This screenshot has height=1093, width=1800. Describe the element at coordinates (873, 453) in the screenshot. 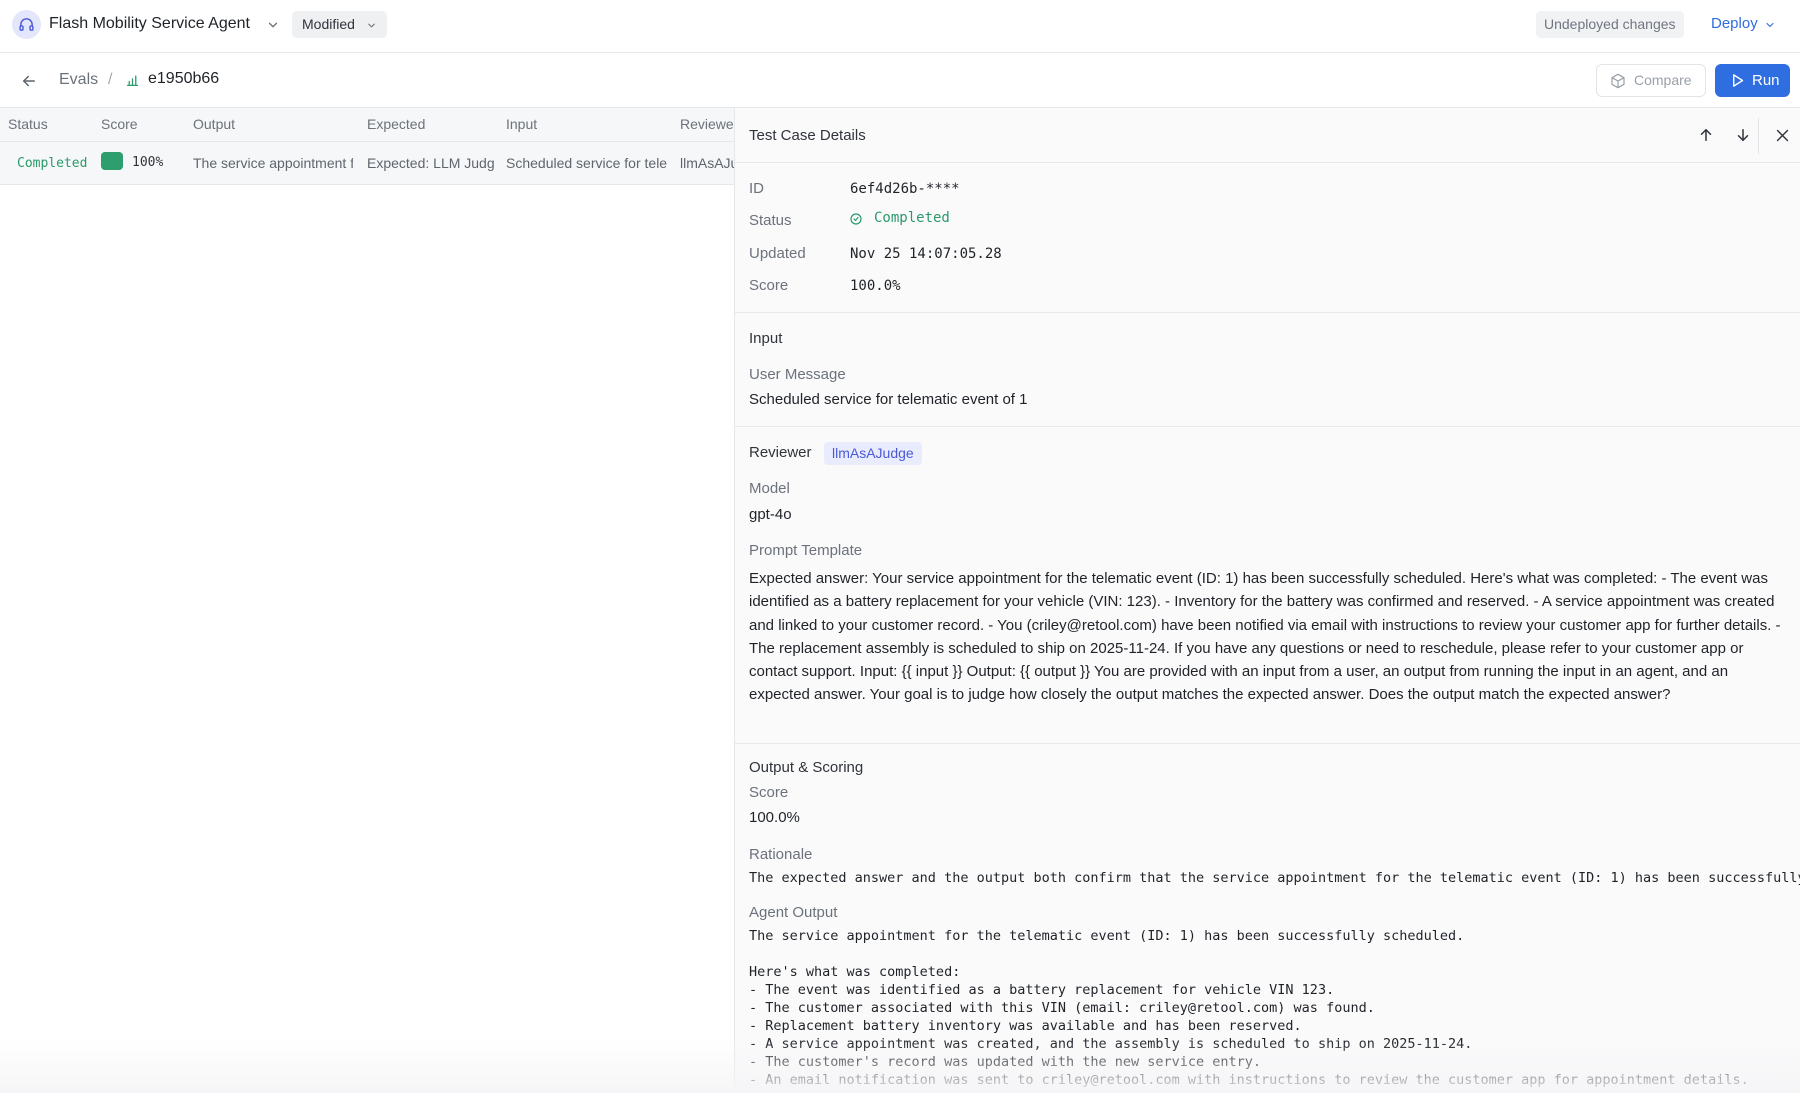

I see `reviewer-badge: llmAsAJudge` at that location.